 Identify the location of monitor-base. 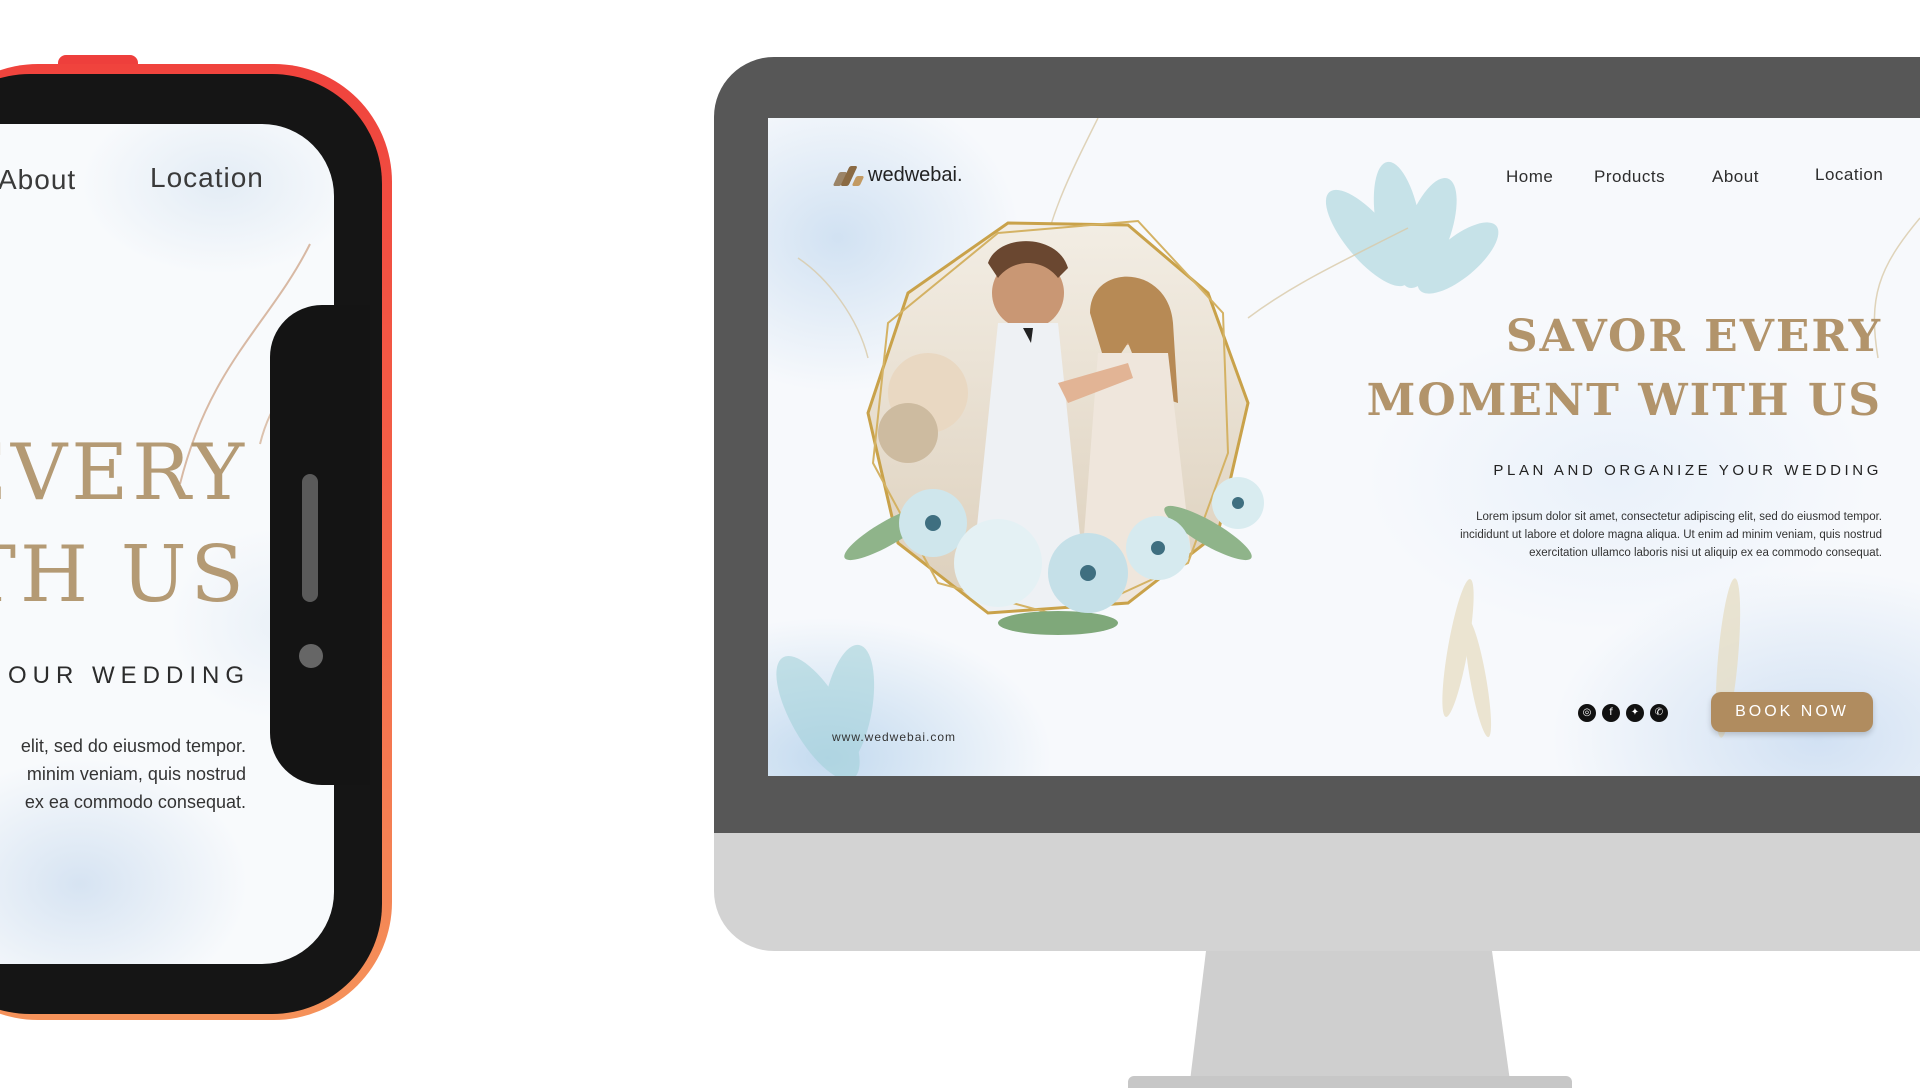
(1350, 1082).